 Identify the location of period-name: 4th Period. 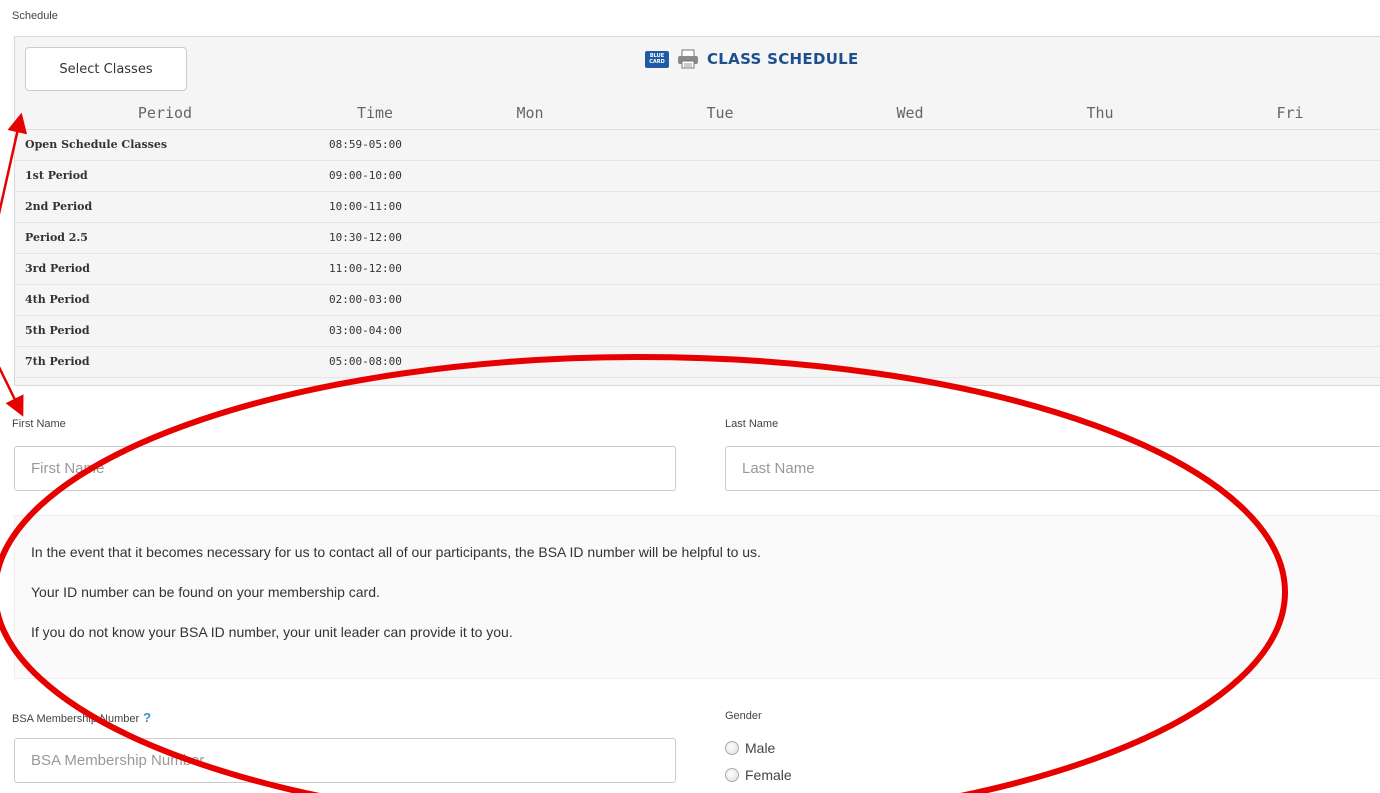
(165, 300).